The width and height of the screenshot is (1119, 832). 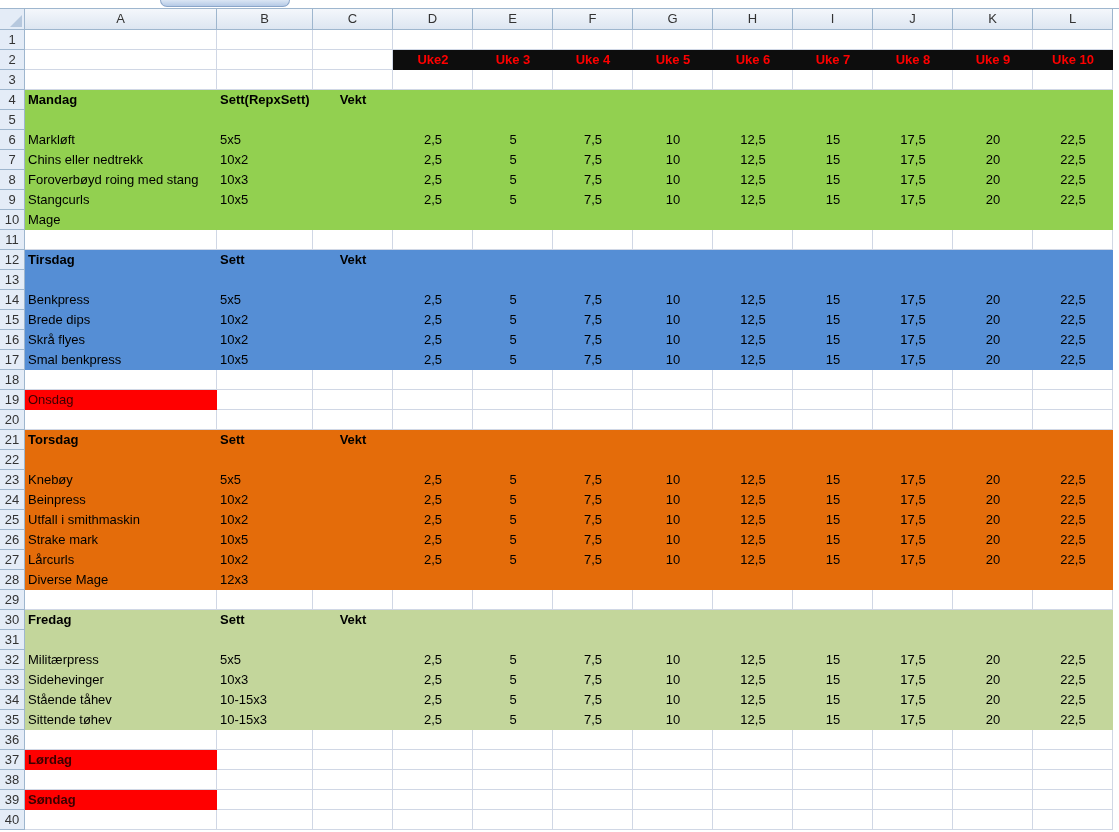 What do you see at coordinates (234, 579) in the screenshot?
I see `table-cell-text: 12x3` at bounding box center [234, 579].